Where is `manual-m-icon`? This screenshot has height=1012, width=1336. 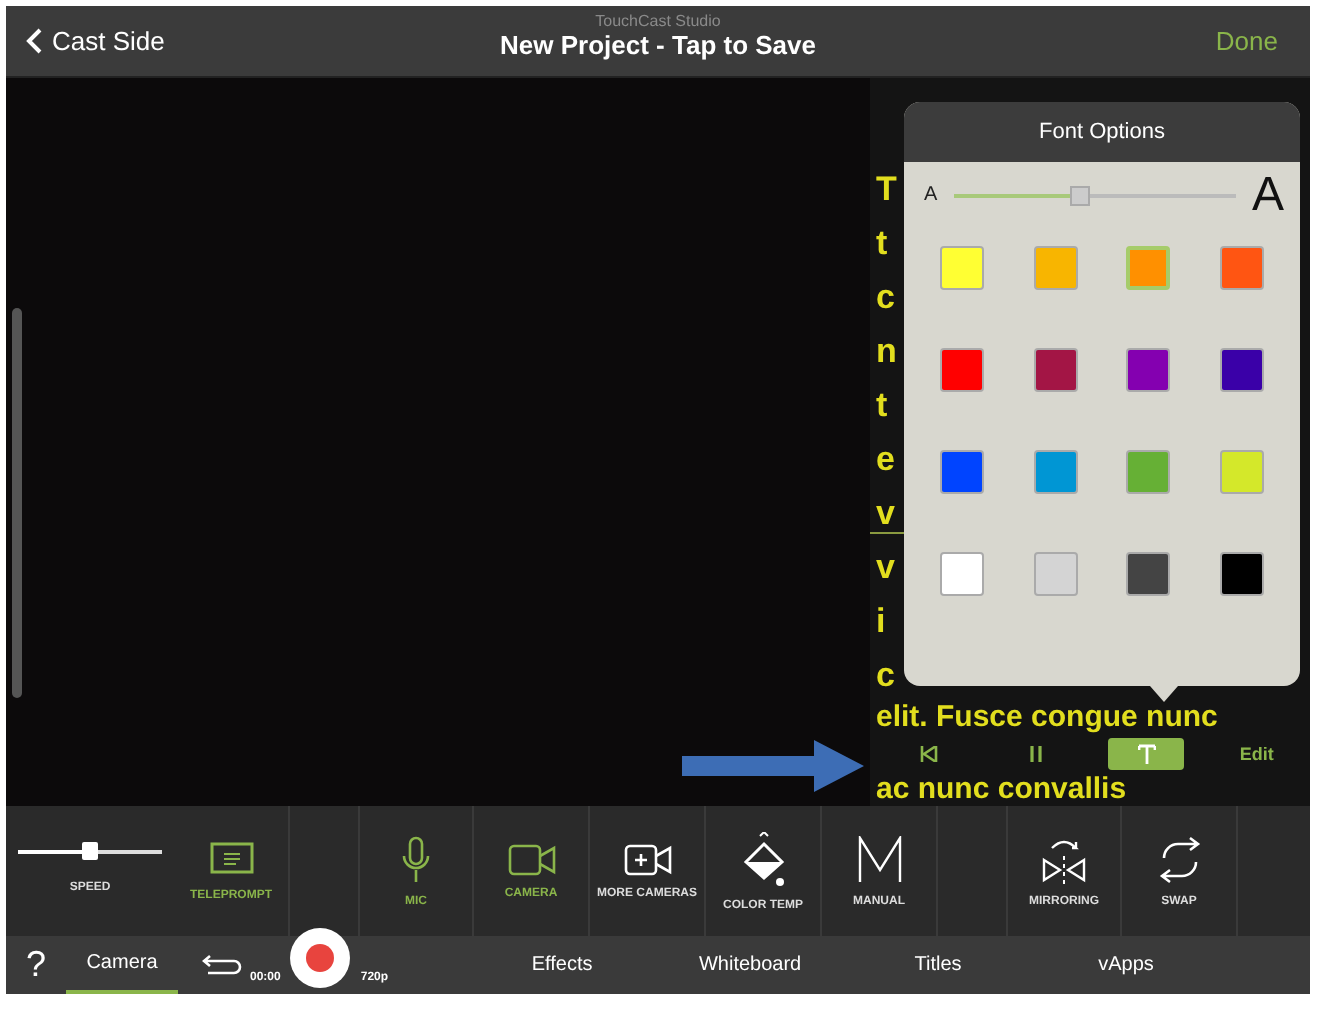 manual-m-icon is located at coordinates (879, 859).